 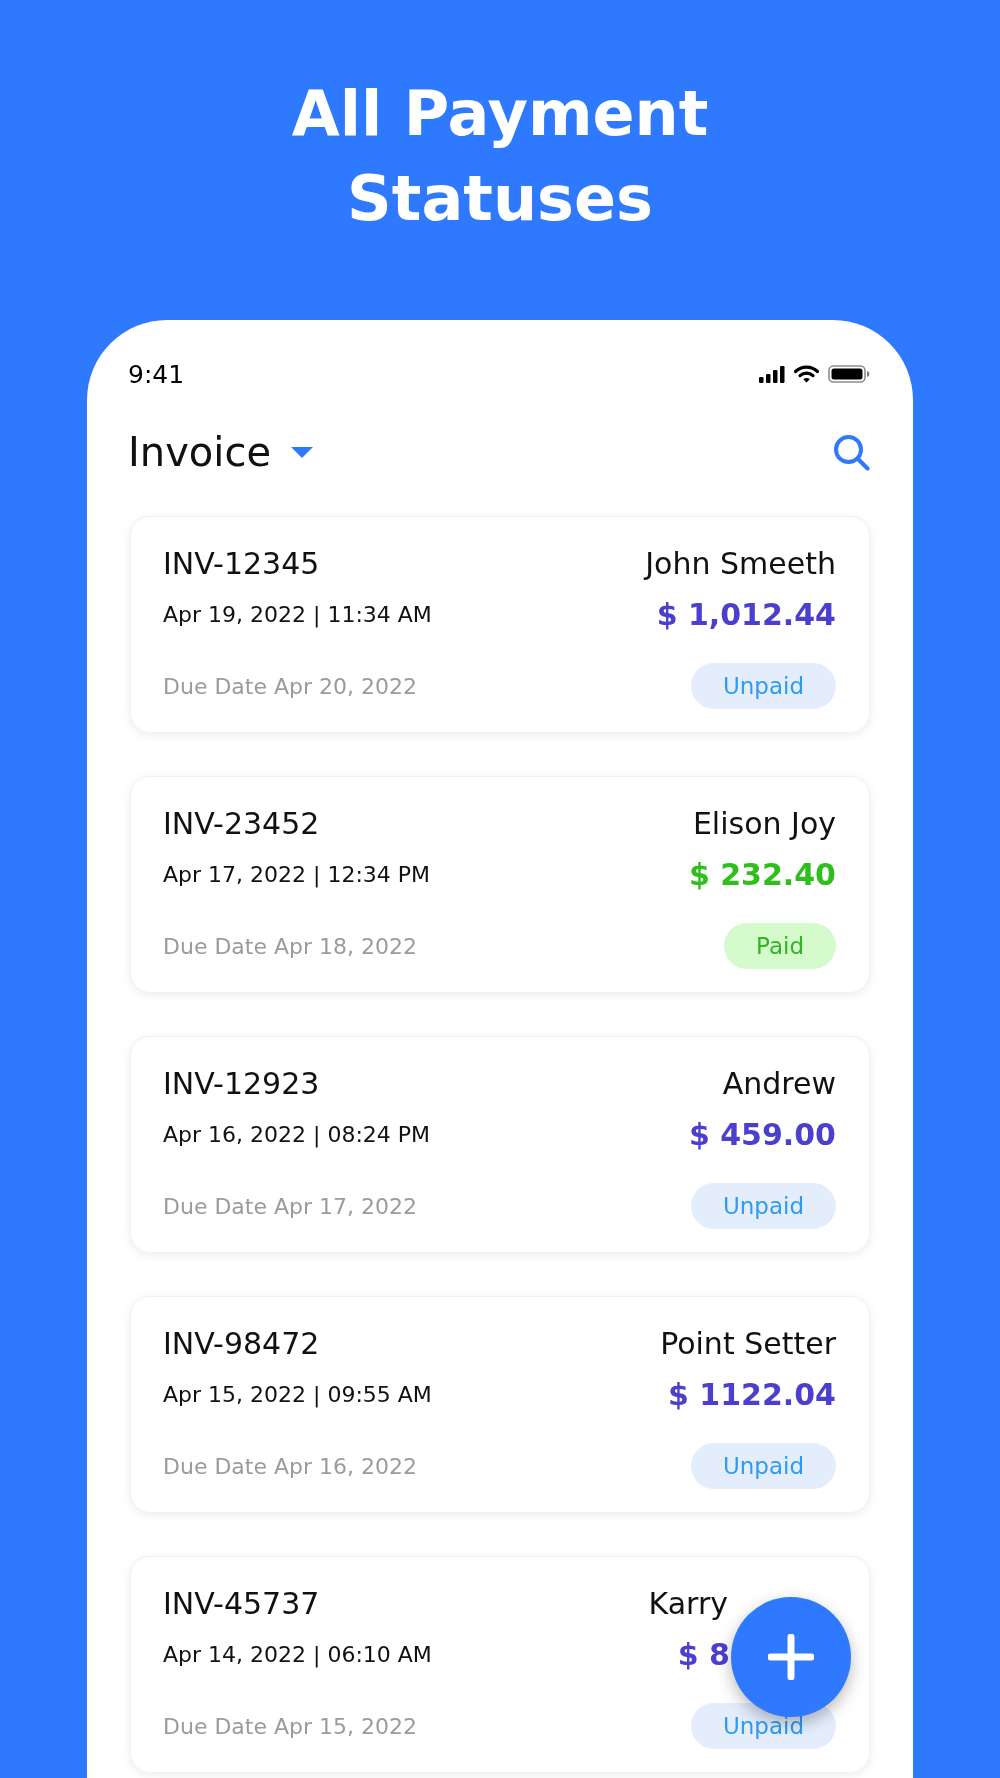 I want to click on invoice-date: Apr 14, 2022 | 06:10 AM, so click(x=298, y=1654).